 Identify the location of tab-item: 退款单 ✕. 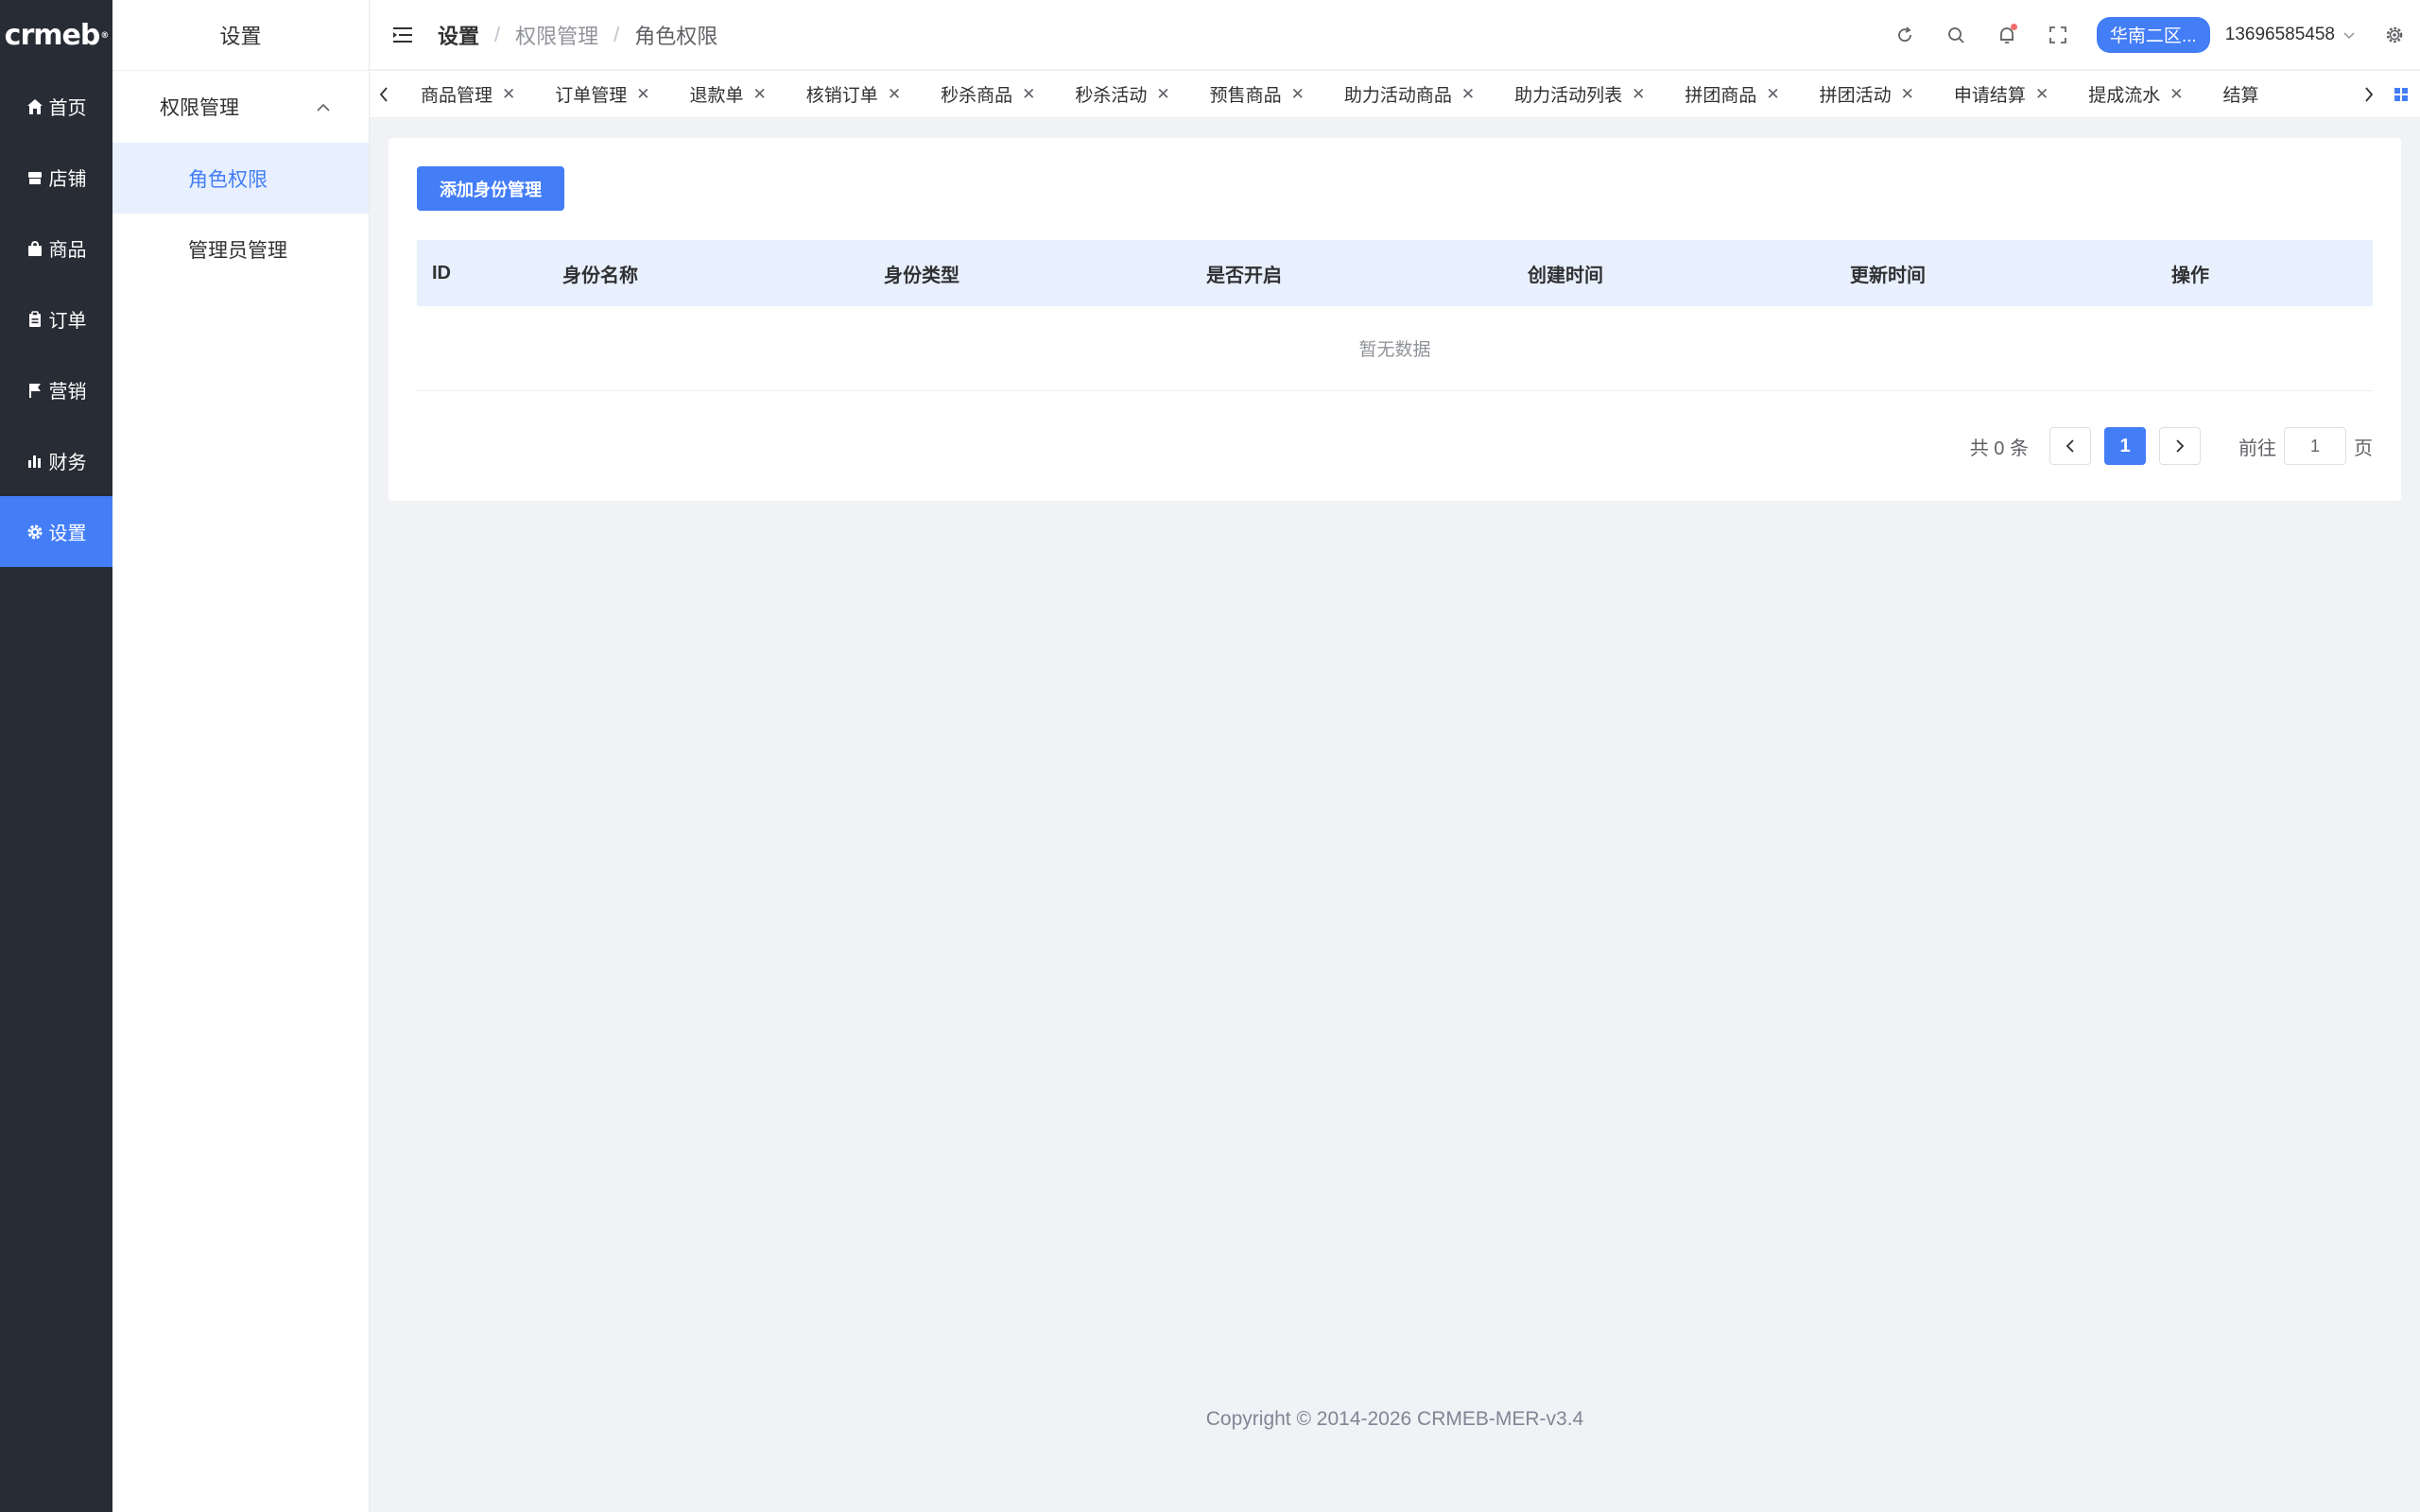
(725, 94).